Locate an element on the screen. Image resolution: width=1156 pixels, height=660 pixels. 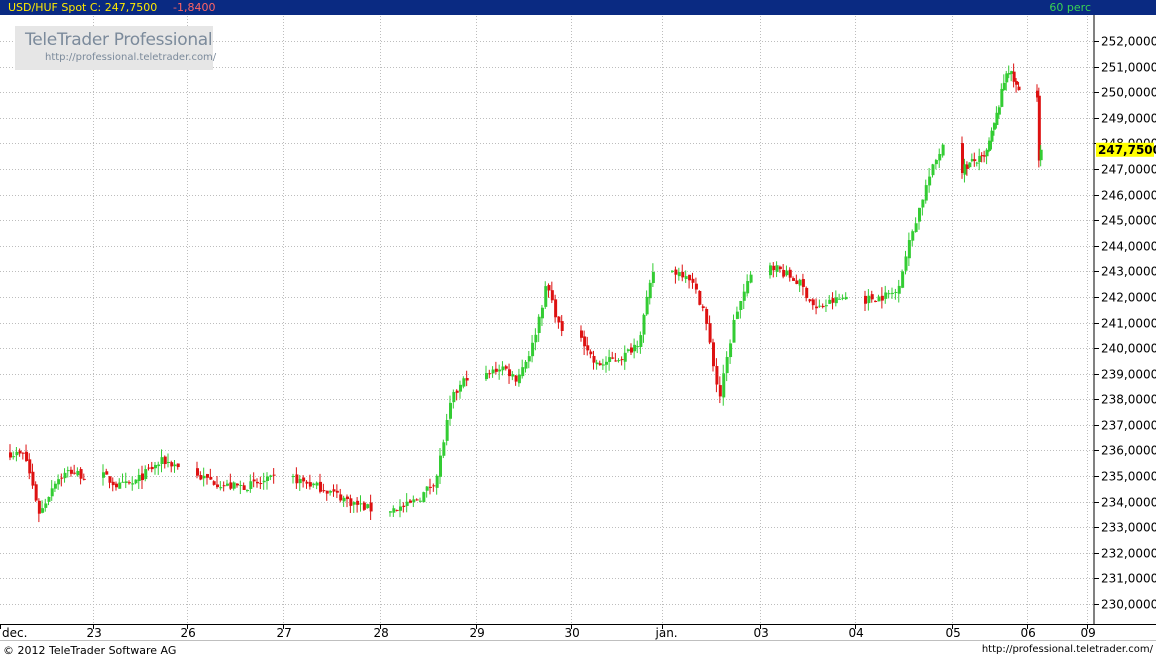
y-tick-label: 241,0000 is located at coordinates (1128, 324).